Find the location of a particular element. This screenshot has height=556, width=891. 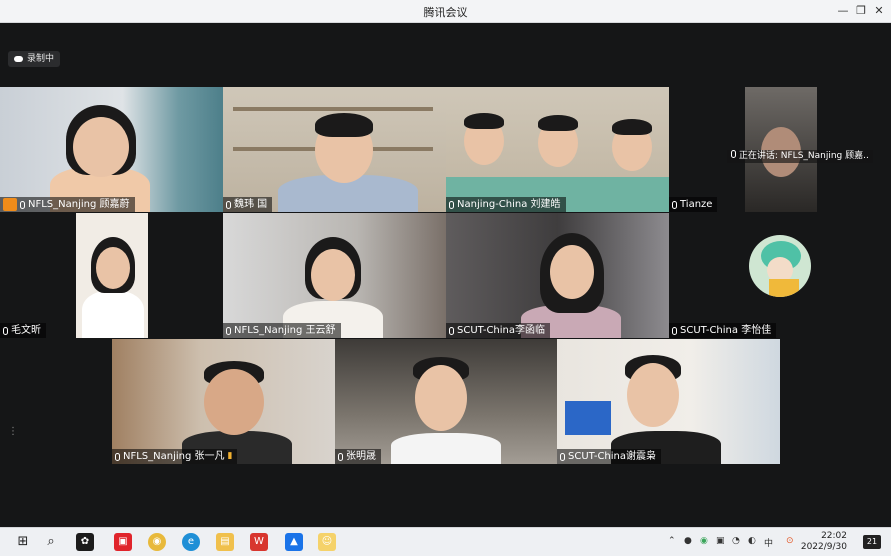

tray-app-icon: ▣ is located at coordinates (720, 541).